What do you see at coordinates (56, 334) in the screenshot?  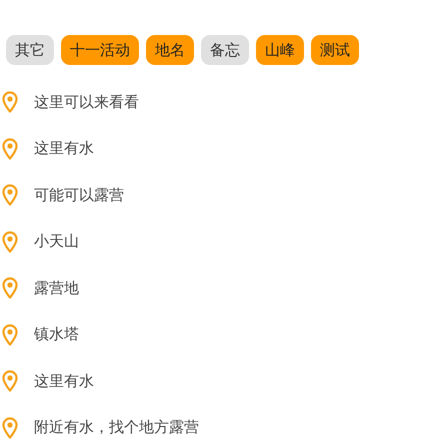 I see `place-name: 镇水塔` at bounding box center [56, 334].